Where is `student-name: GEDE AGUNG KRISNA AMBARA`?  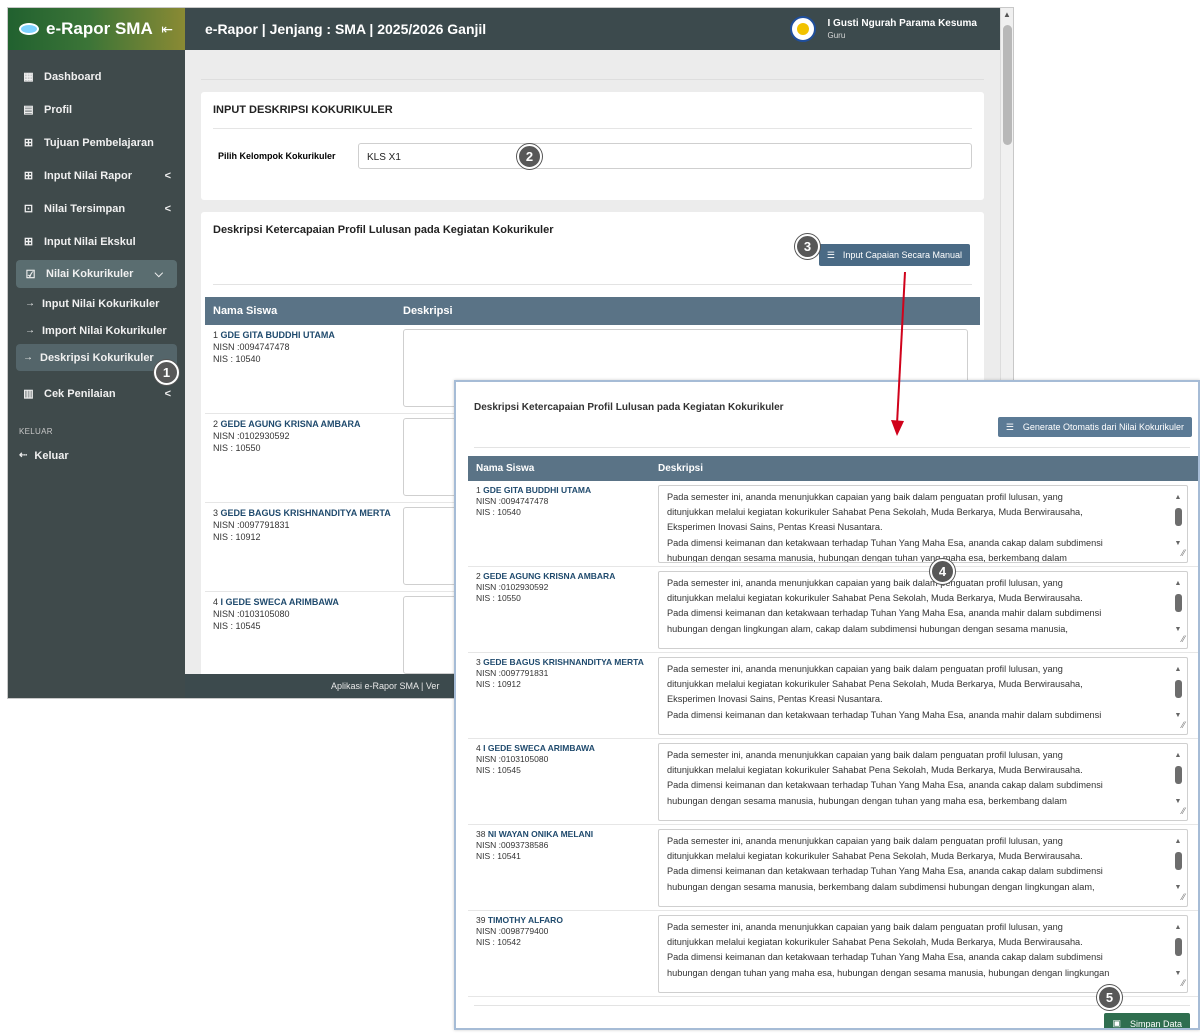
student-name: GEDE AGUNG KRISNA AMBARA is located at coordinates (549, 576).